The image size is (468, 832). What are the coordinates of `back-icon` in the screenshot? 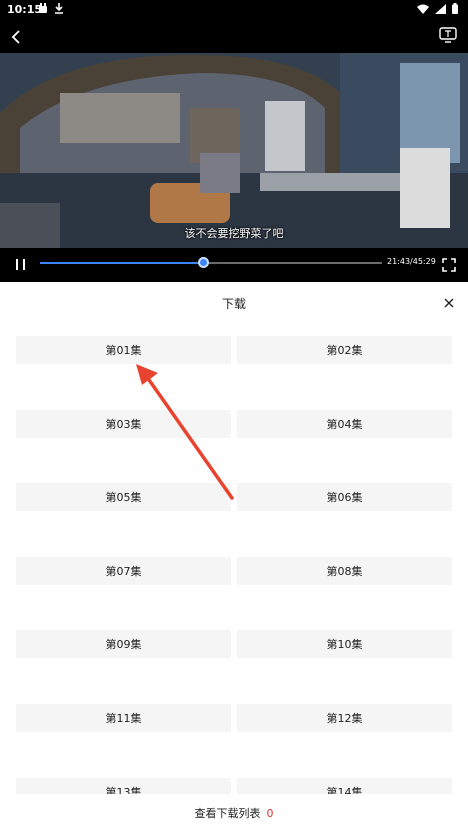 It's located at (15, 37).